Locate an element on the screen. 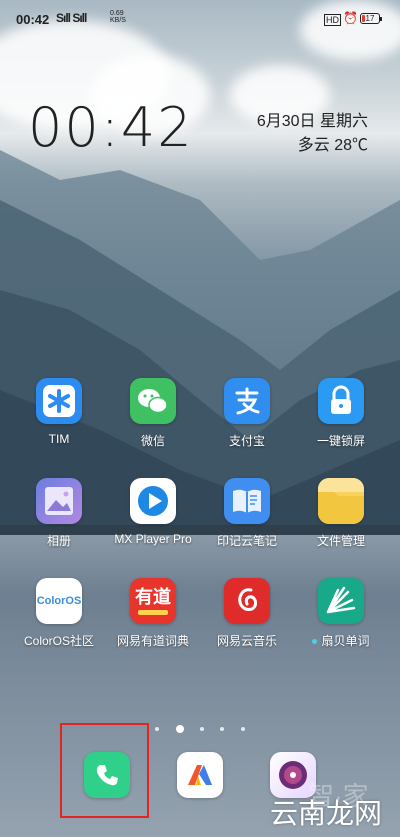 The width and height of the screenshot is (400, 837). notebook-icon is located at coordinates (247, 501).